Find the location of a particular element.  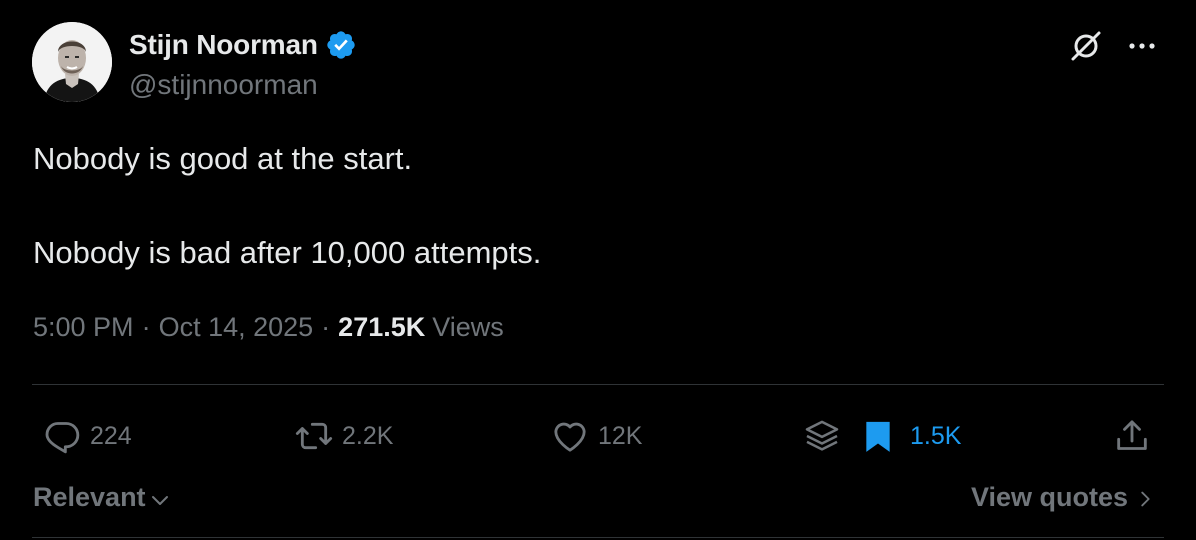

grok-icon is located at coordinates (1086, 46).